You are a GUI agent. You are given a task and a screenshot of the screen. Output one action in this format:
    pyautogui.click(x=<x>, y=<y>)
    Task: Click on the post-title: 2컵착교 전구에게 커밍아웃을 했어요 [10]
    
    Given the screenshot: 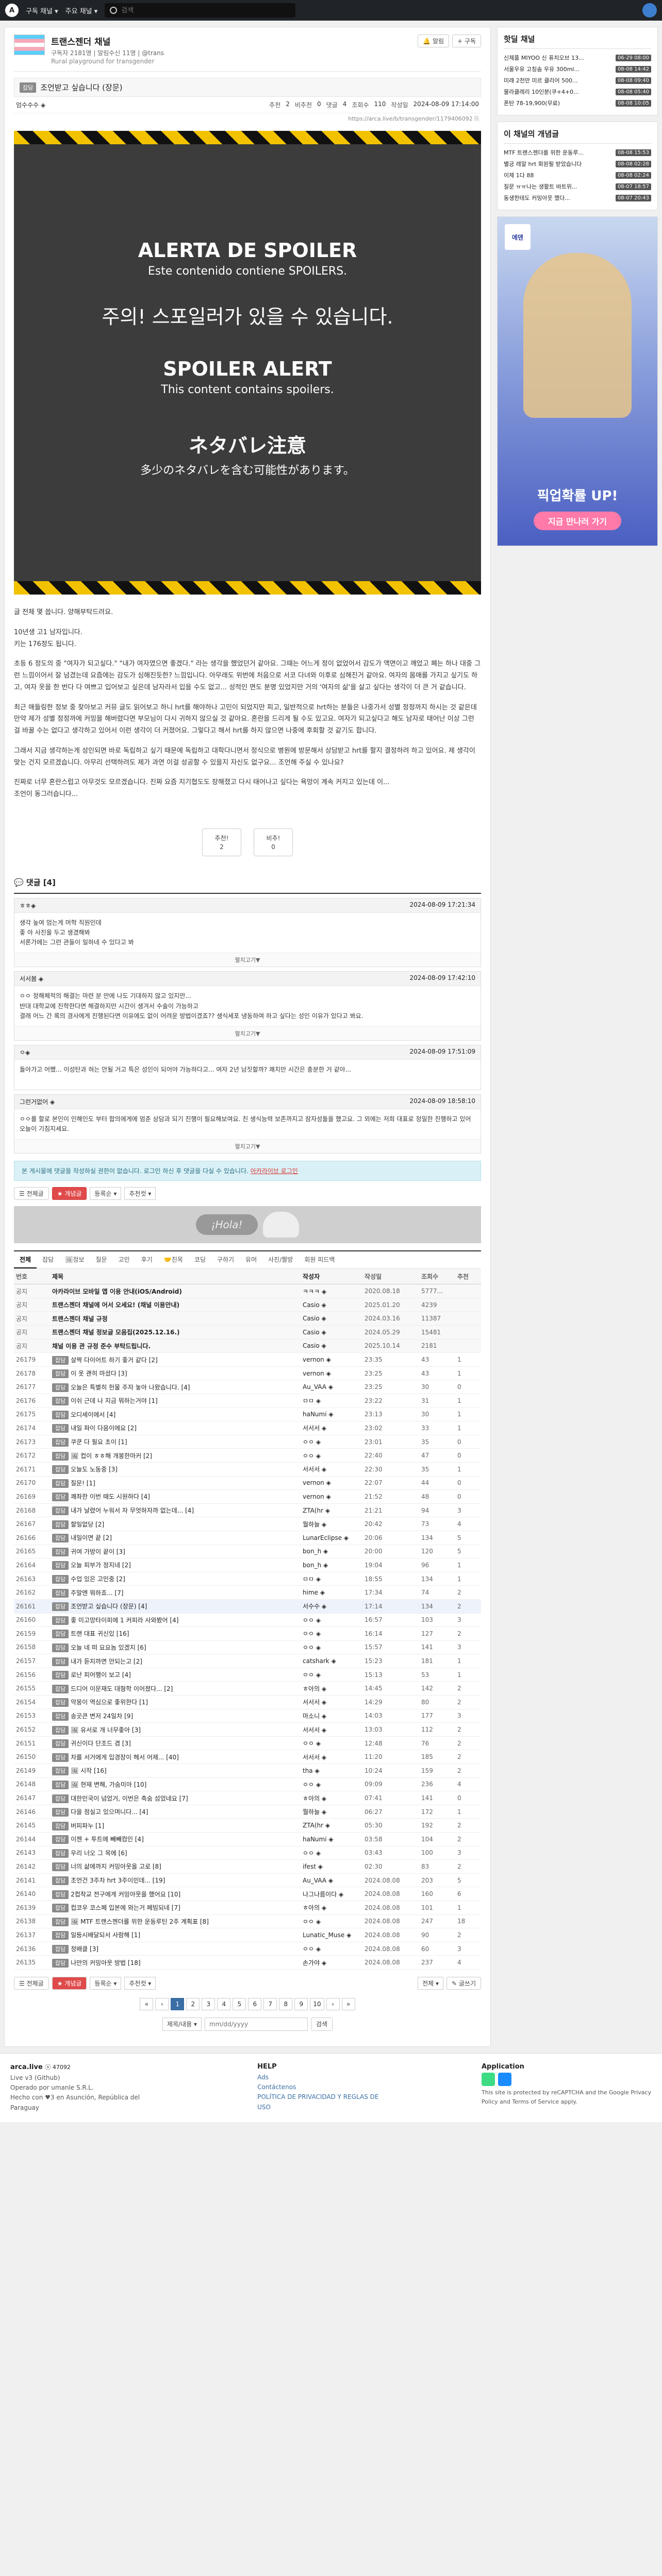 What is the action you would take?
    pyautogui.click(x=125, y=1894)
    